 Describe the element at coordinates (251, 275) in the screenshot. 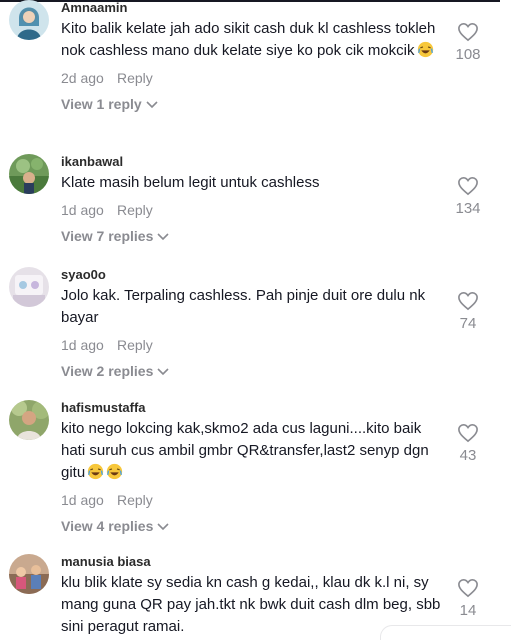

I see `comment-username: syao0o` at that location.